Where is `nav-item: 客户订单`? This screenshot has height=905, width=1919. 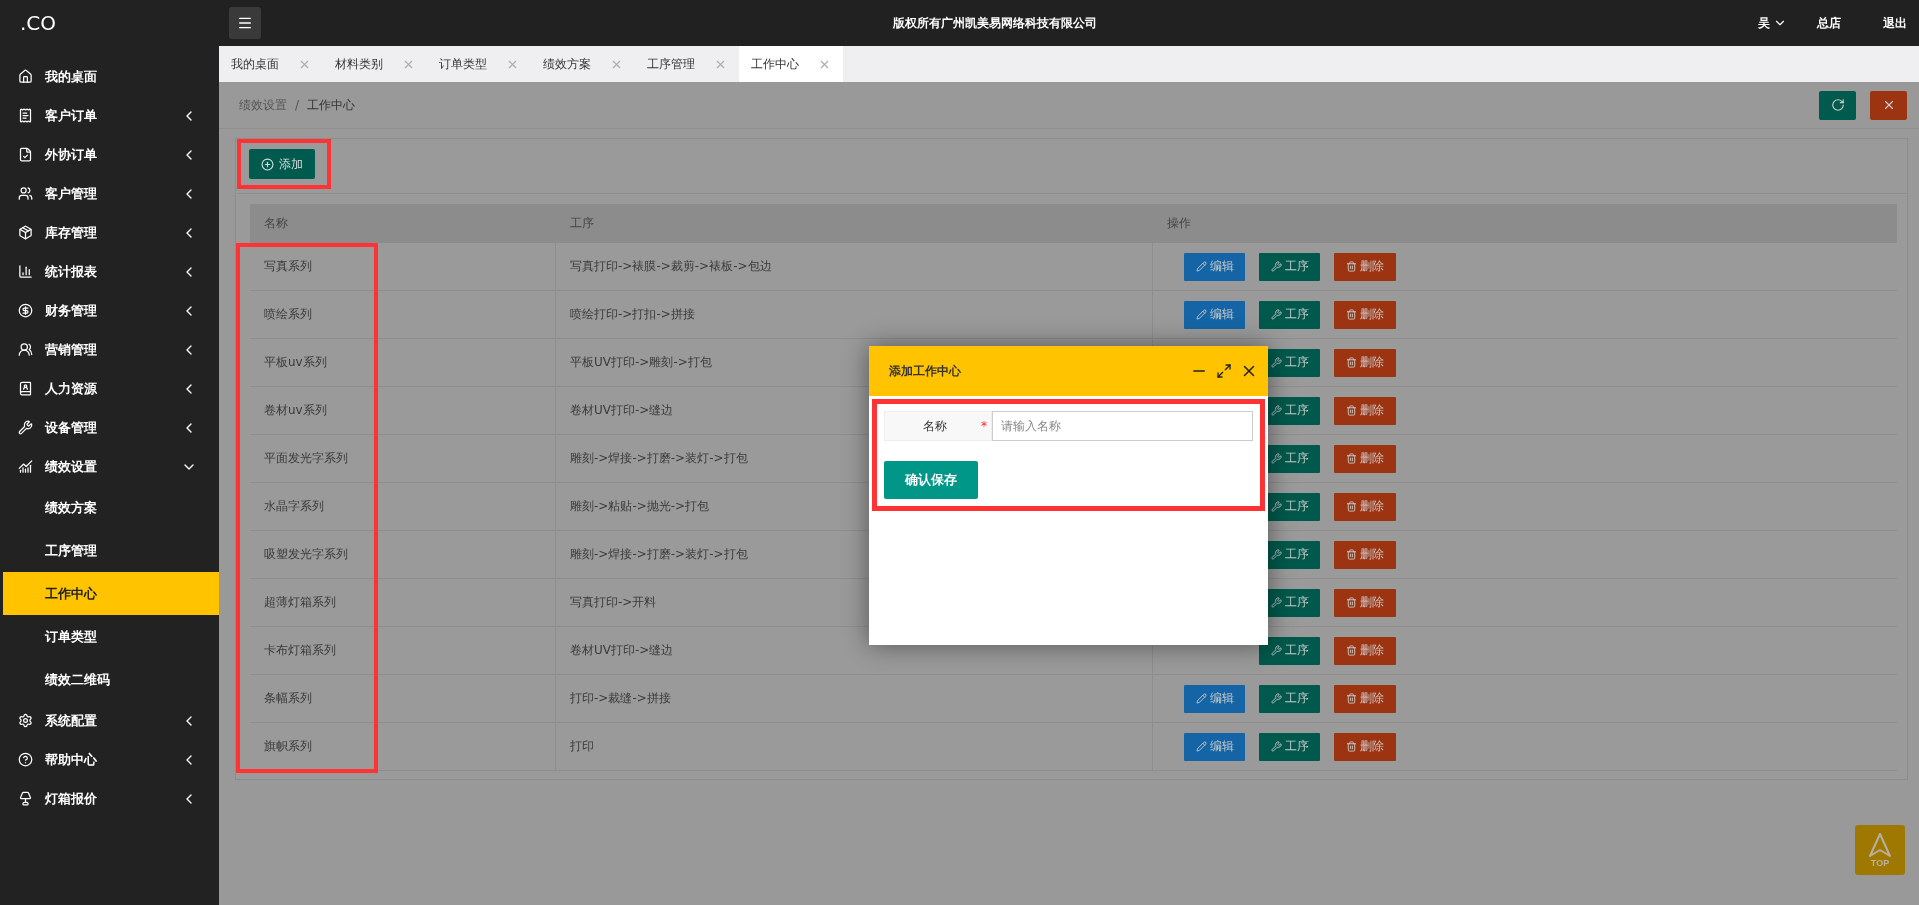 nav-item: 客户订单 is located at coordinates (109, 115).